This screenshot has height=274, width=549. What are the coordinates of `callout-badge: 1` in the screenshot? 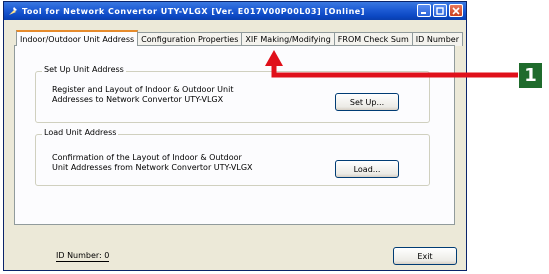 It's located at (530, 75).